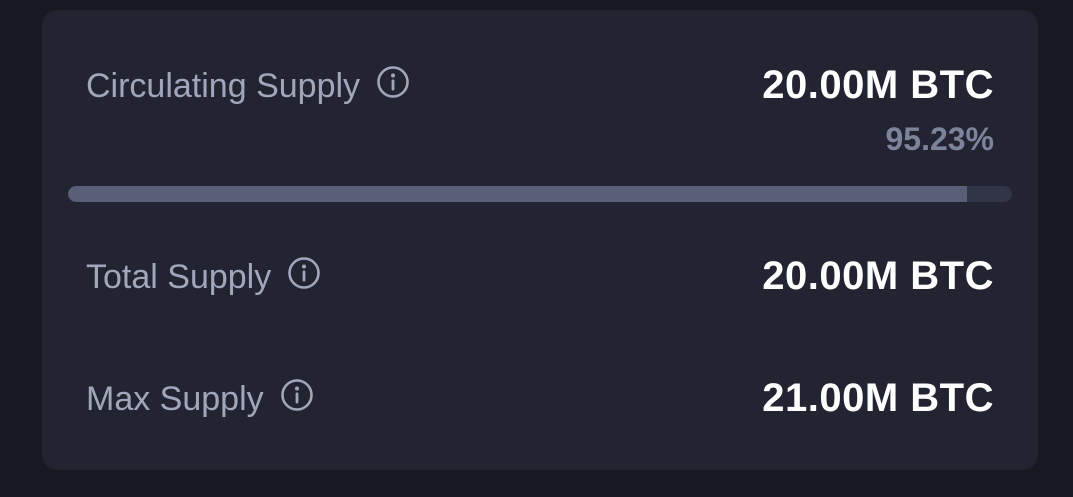  I want to click on total-supply-label-group: Total Supply, so click(203, 277).